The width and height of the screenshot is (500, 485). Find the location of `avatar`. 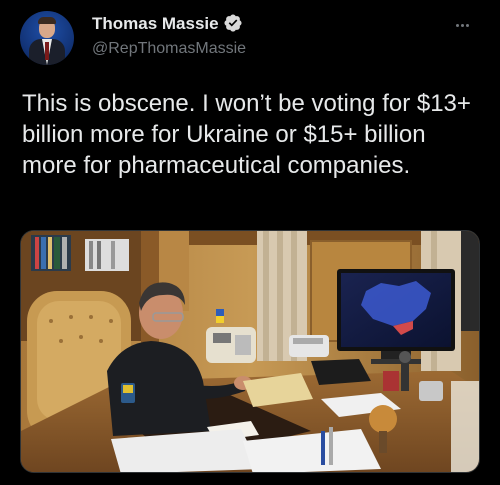

avatar is located at coordinates (47, 38).